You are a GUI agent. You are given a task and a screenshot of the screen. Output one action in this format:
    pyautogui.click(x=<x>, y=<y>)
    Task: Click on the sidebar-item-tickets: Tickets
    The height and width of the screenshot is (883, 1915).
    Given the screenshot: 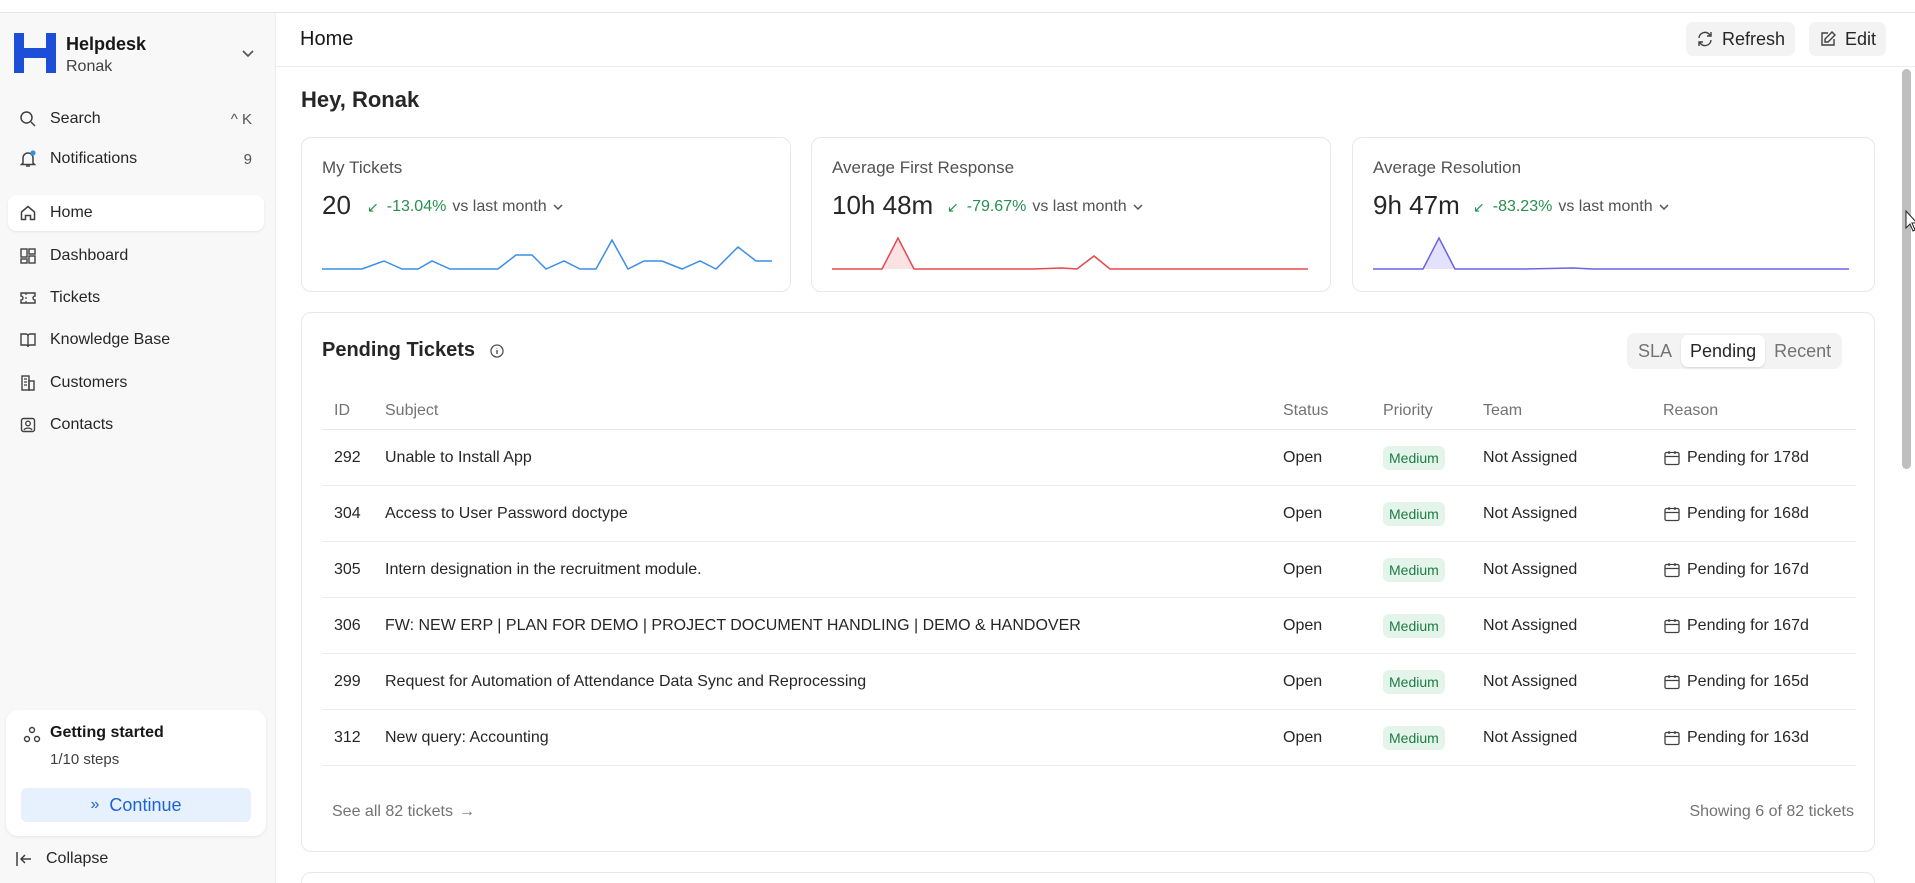 What is the action you would take?
    pyautogui.click(x=136, y=298)
    